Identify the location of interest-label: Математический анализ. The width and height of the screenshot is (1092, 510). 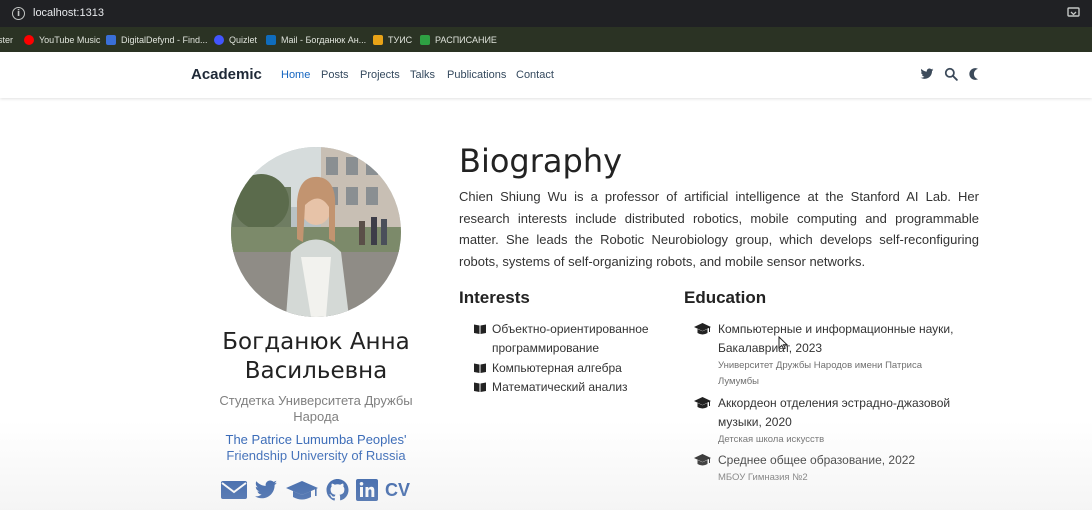
(560, 387).